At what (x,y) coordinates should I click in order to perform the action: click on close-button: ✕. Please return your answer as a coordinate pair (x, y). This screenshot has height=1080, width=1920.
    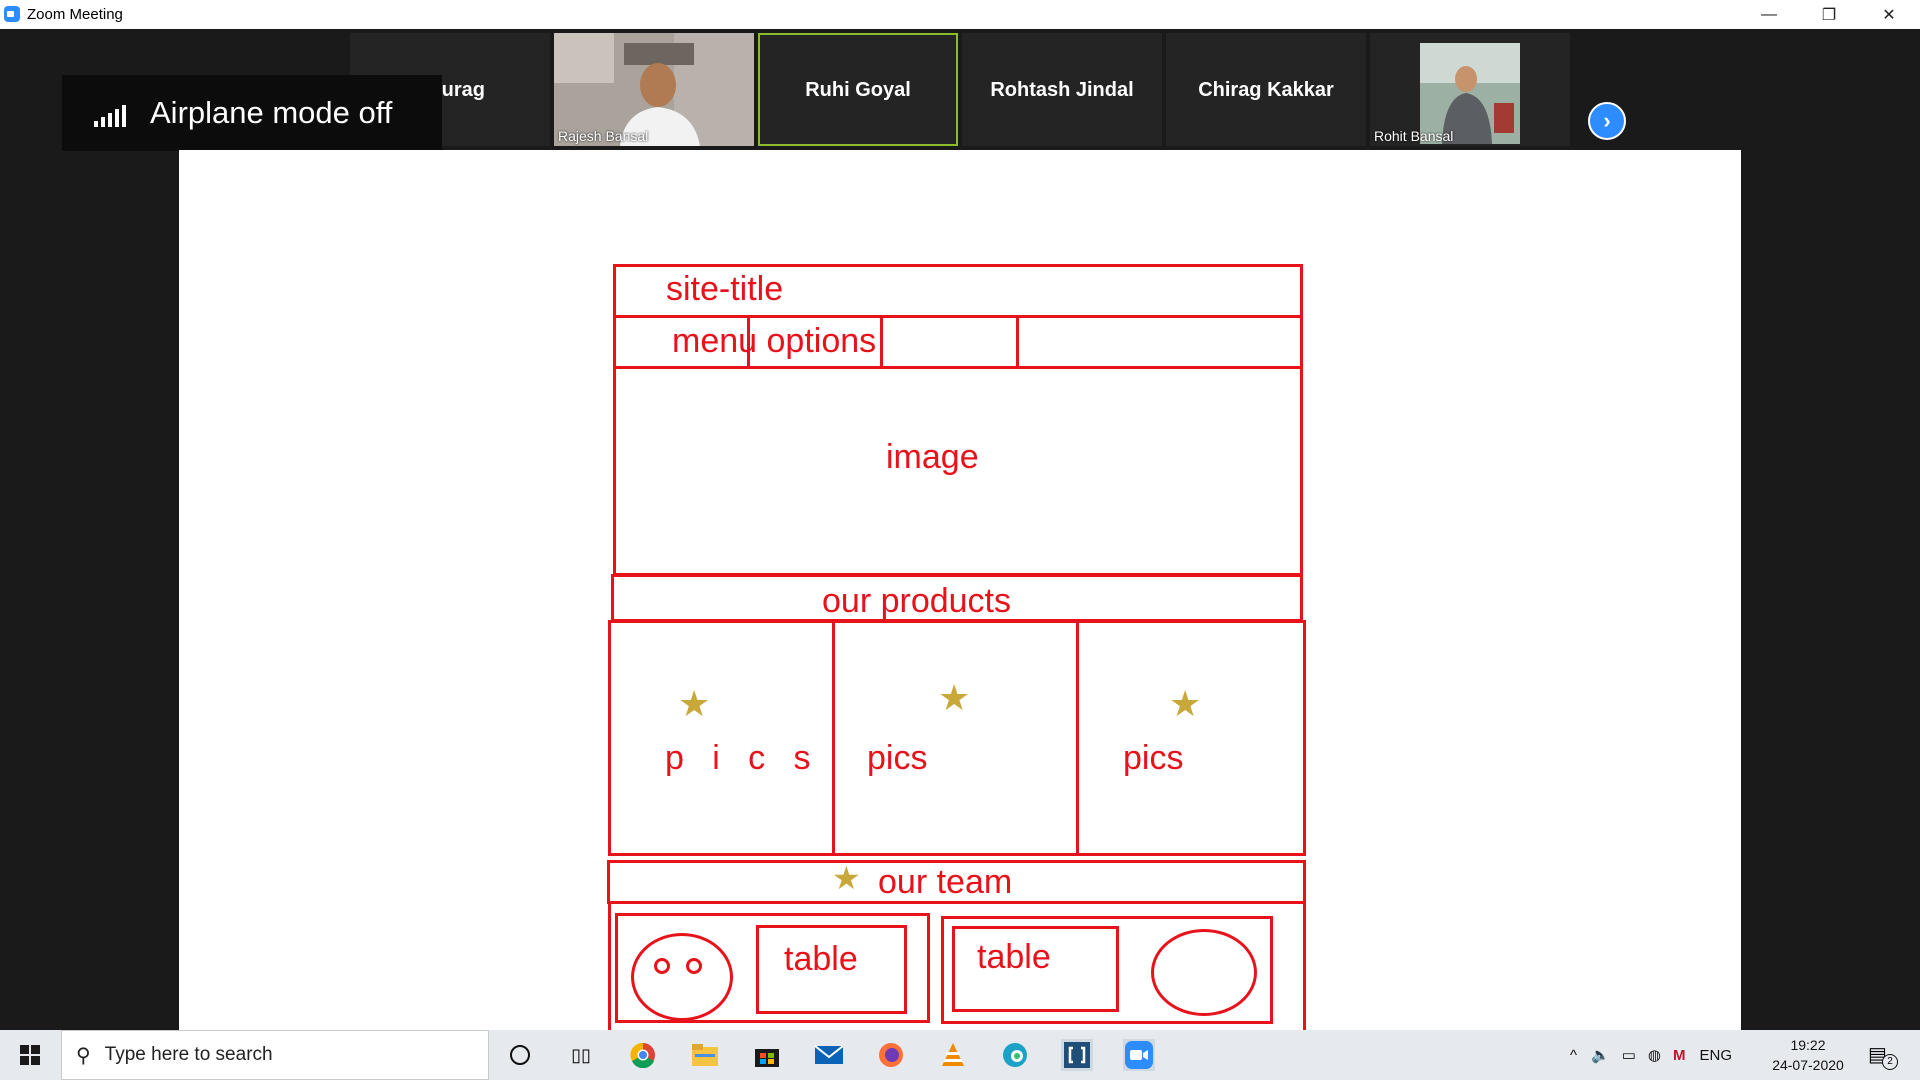
    Looking at the image, I should click on (1889, 14).